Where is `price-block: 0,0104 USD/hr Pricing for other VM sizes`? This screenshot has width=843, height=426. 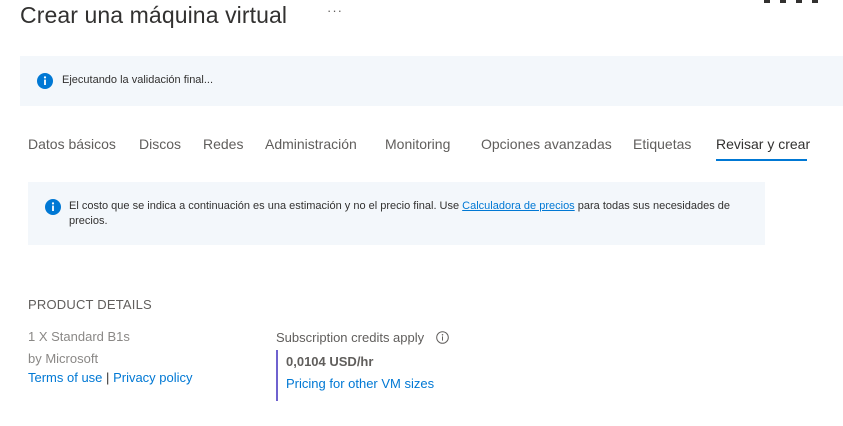
price-block: 0,0104 USD/hr Pricing for other VM sizes is located at coordinates (377, 375).